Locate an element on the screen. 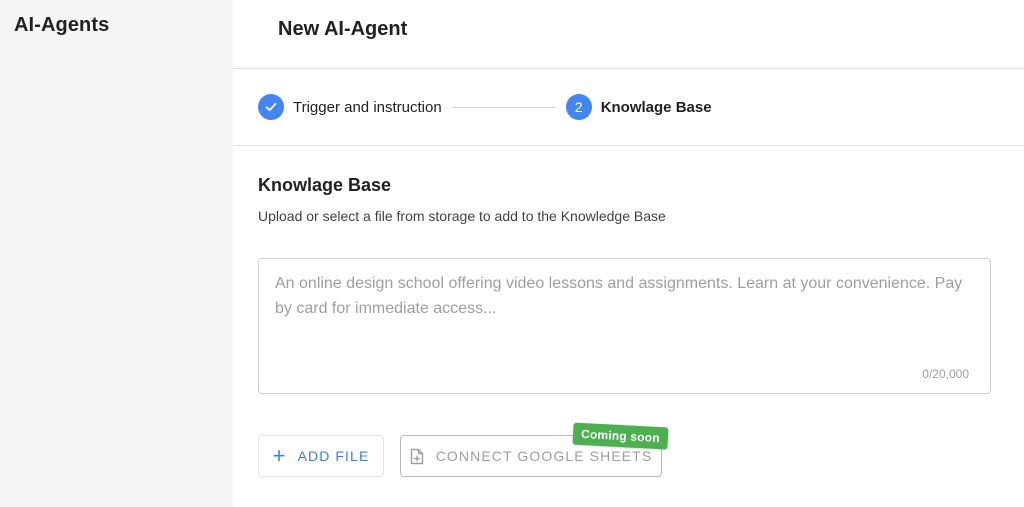 The width and height of the screenshot is (1024, 507). add-file-label: ADD FILE is located at coordinates (333, 456).